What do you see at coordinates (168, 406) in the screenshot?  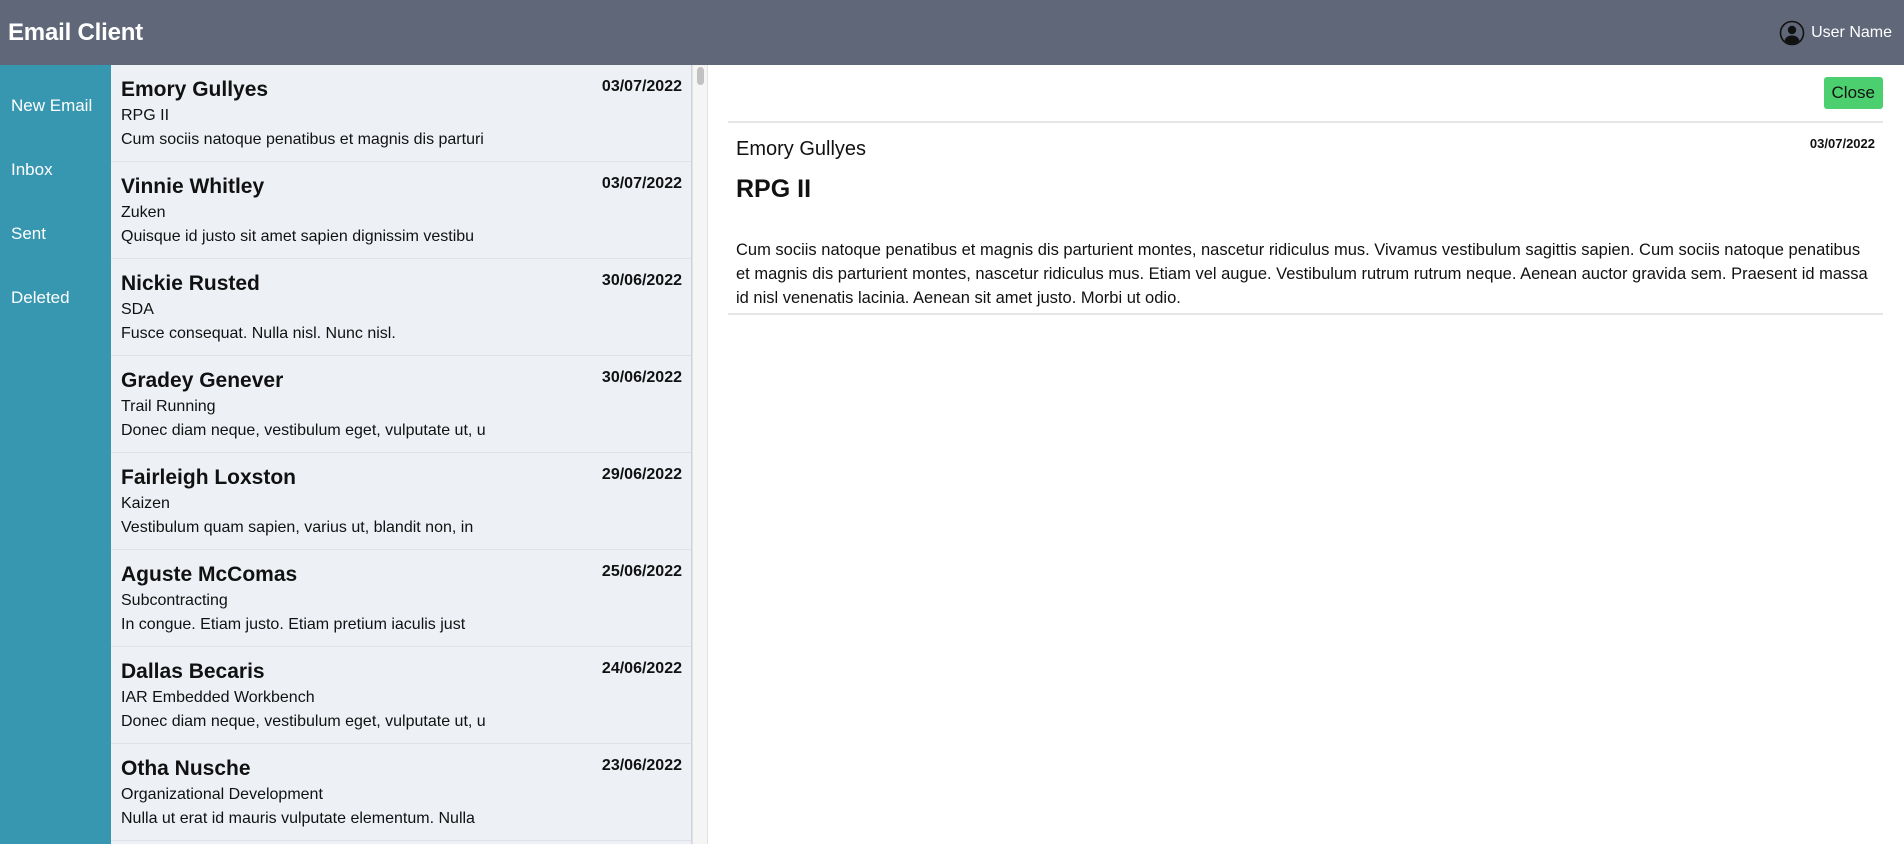 I see `email-subject: Trail Running` at bounding box center [168, 406].